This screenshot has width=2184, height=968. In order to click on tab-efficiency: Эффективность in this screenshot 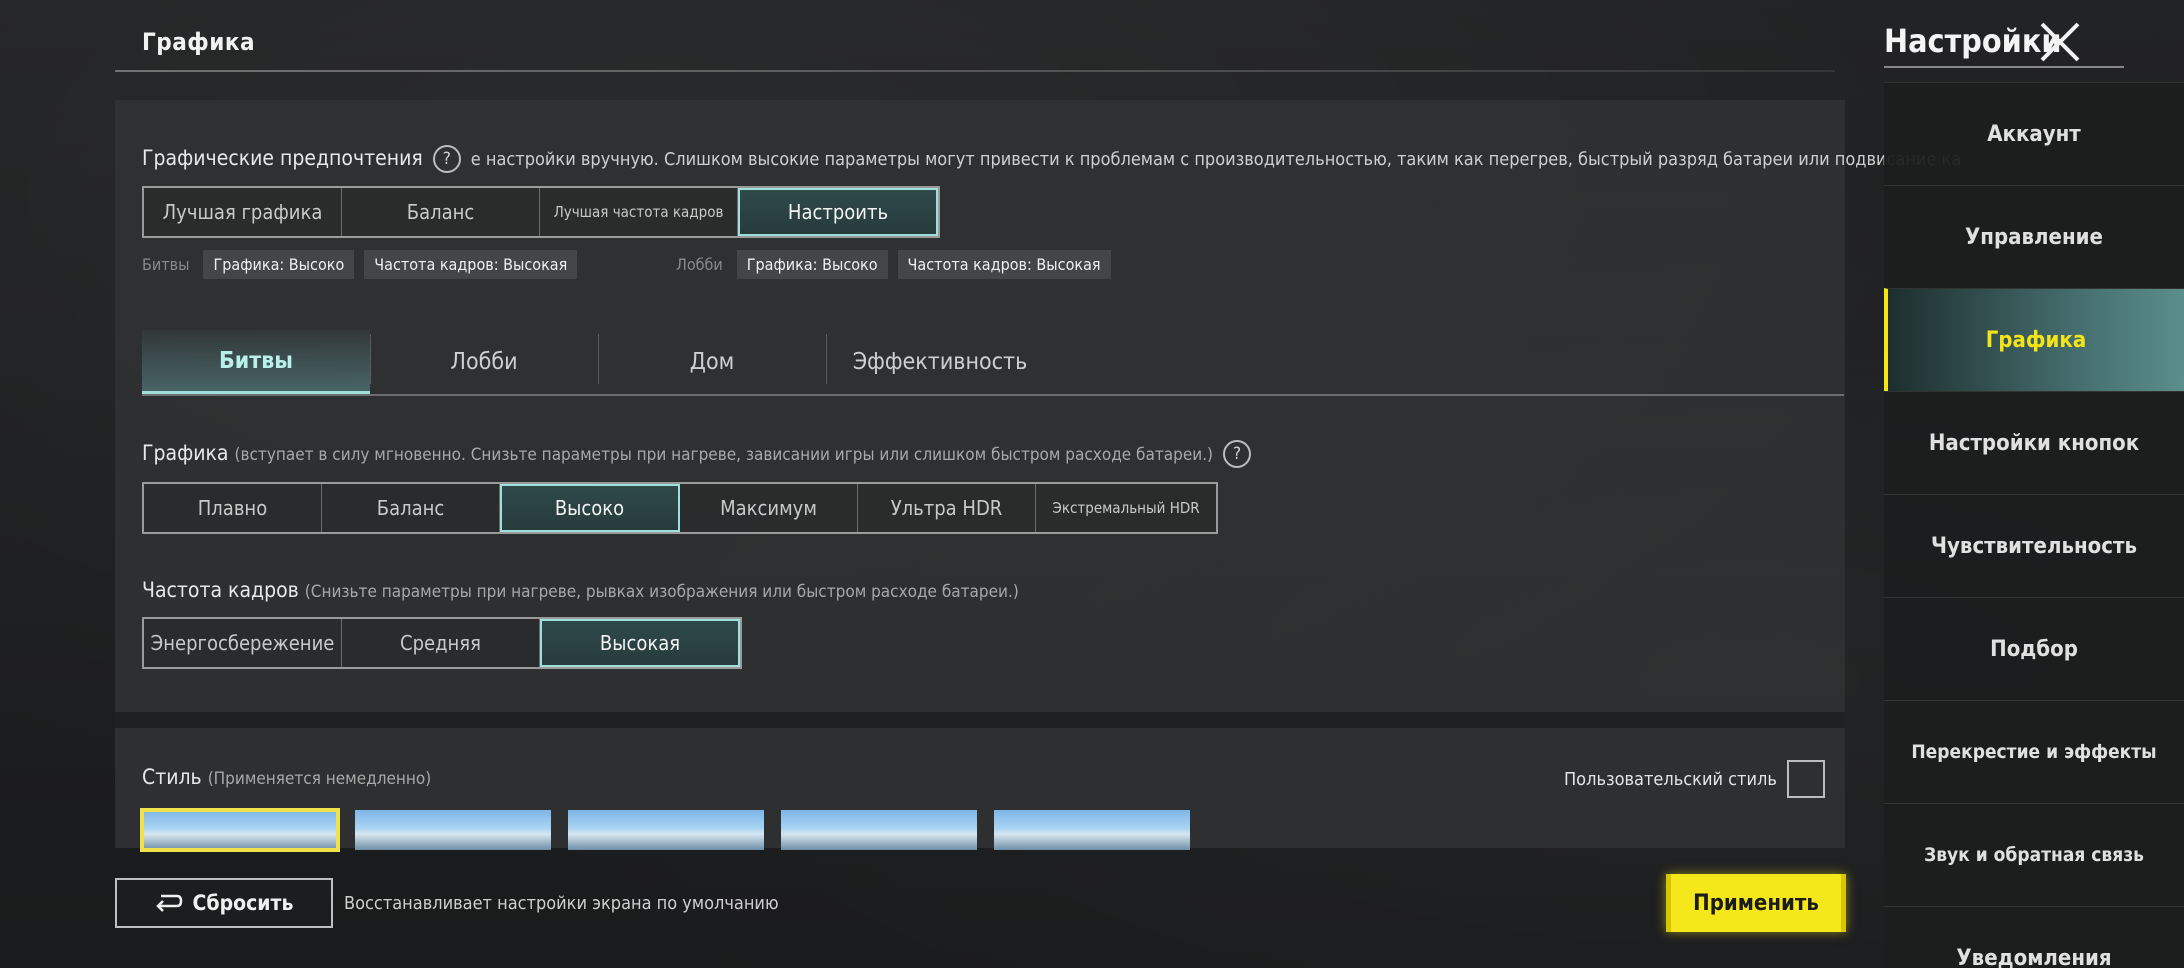, I will do `click(940, 362)`.